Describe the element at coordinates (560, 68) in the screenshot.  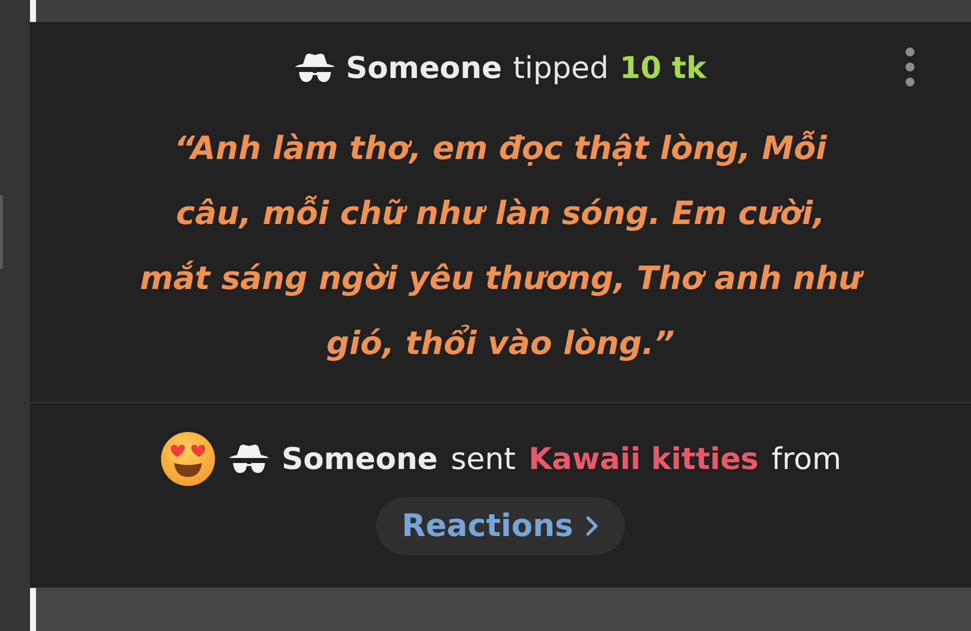
I see `tip-action-text: tipped` at that location.